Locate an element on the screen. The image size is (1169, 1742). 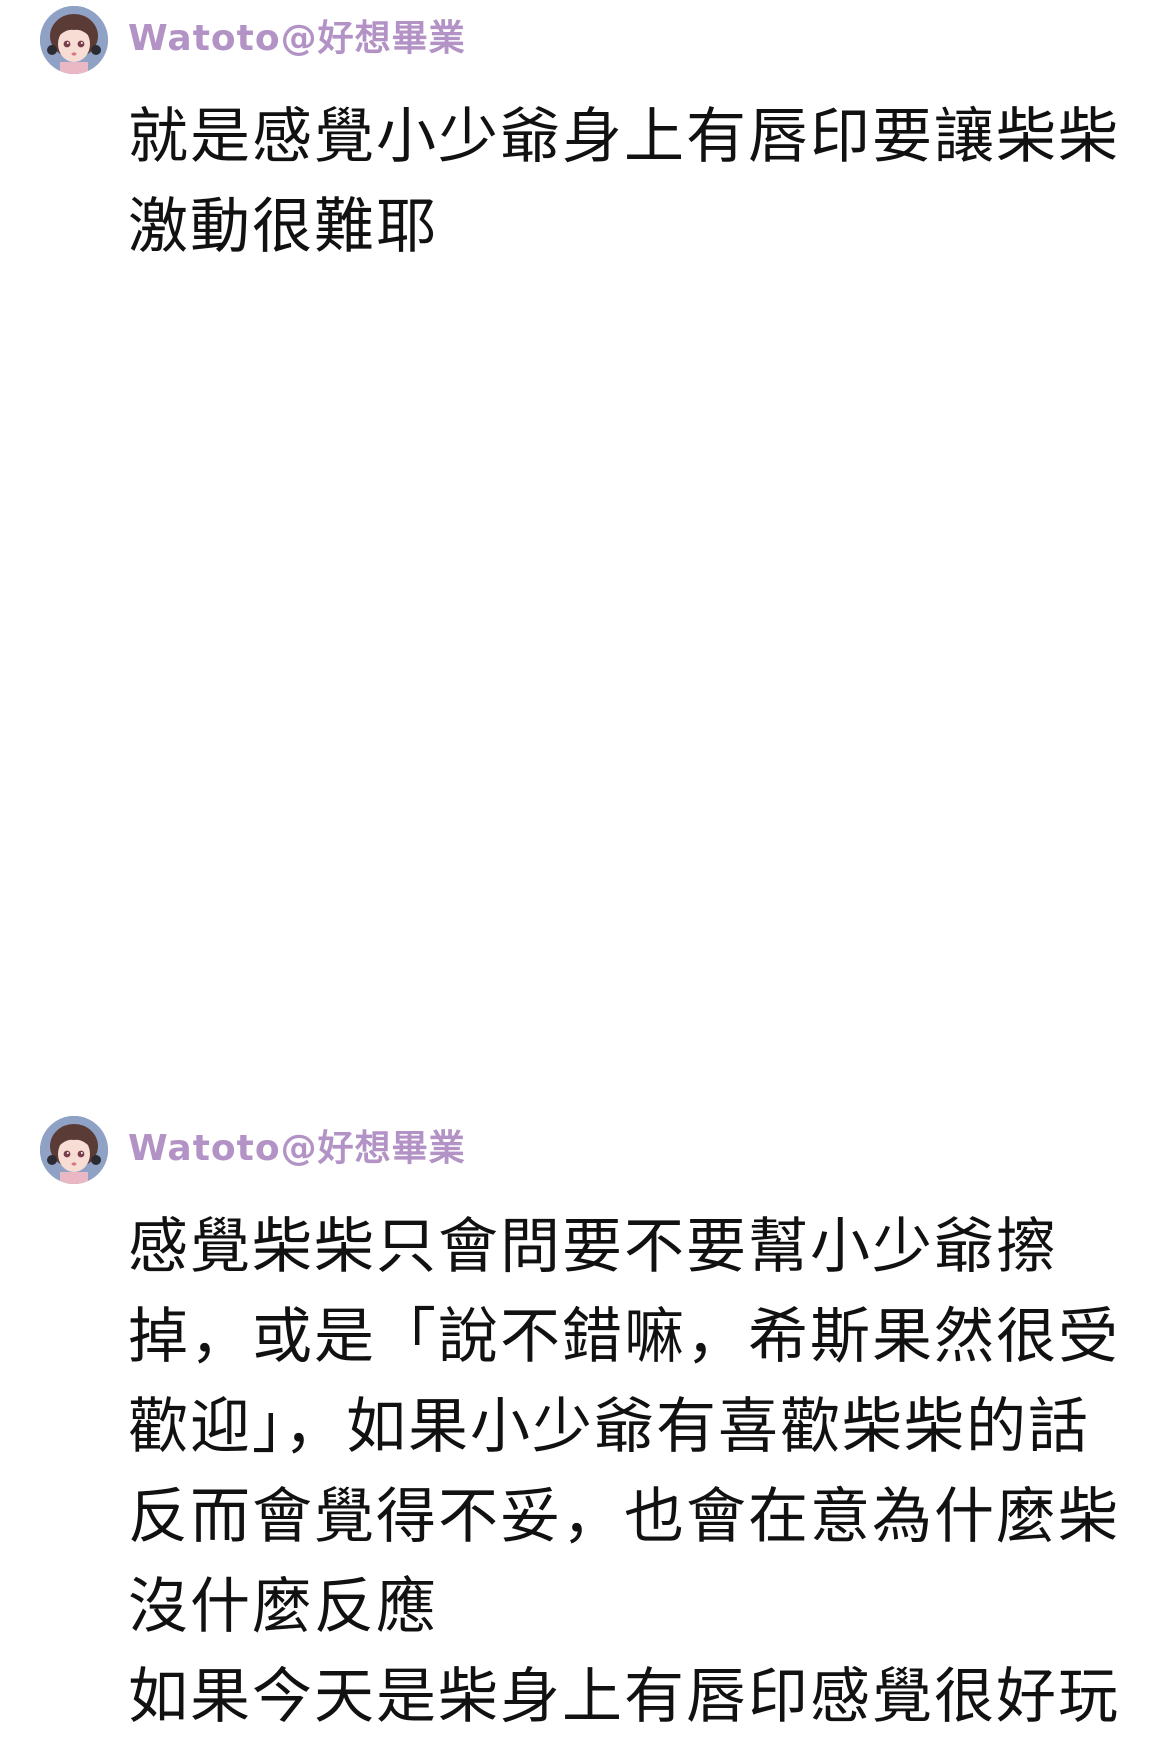
comment-line: 感覺柴柴只會問要不要幫小少爺擦 is located at coordinates (593, 1247).